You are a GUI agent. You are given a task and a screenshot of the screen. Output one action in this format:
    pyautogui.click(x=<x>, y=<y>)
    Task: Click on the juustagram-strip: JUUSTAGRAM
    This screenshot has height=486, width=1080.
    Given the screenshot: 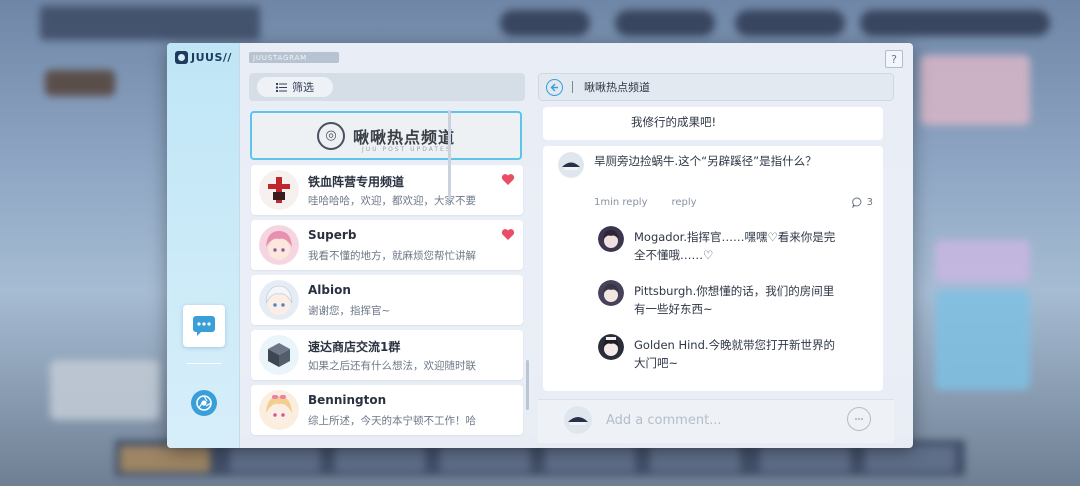 What is the action you would take?
    pyautogui.click(x=294, y=57)
    